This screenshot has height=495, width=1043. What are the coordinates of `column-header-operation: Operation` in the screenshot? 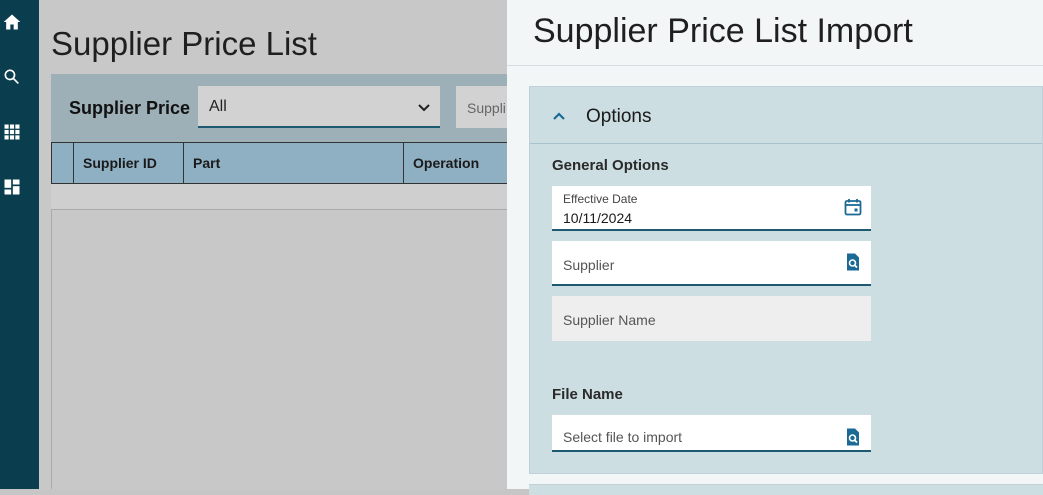 It's located at (457, 163).